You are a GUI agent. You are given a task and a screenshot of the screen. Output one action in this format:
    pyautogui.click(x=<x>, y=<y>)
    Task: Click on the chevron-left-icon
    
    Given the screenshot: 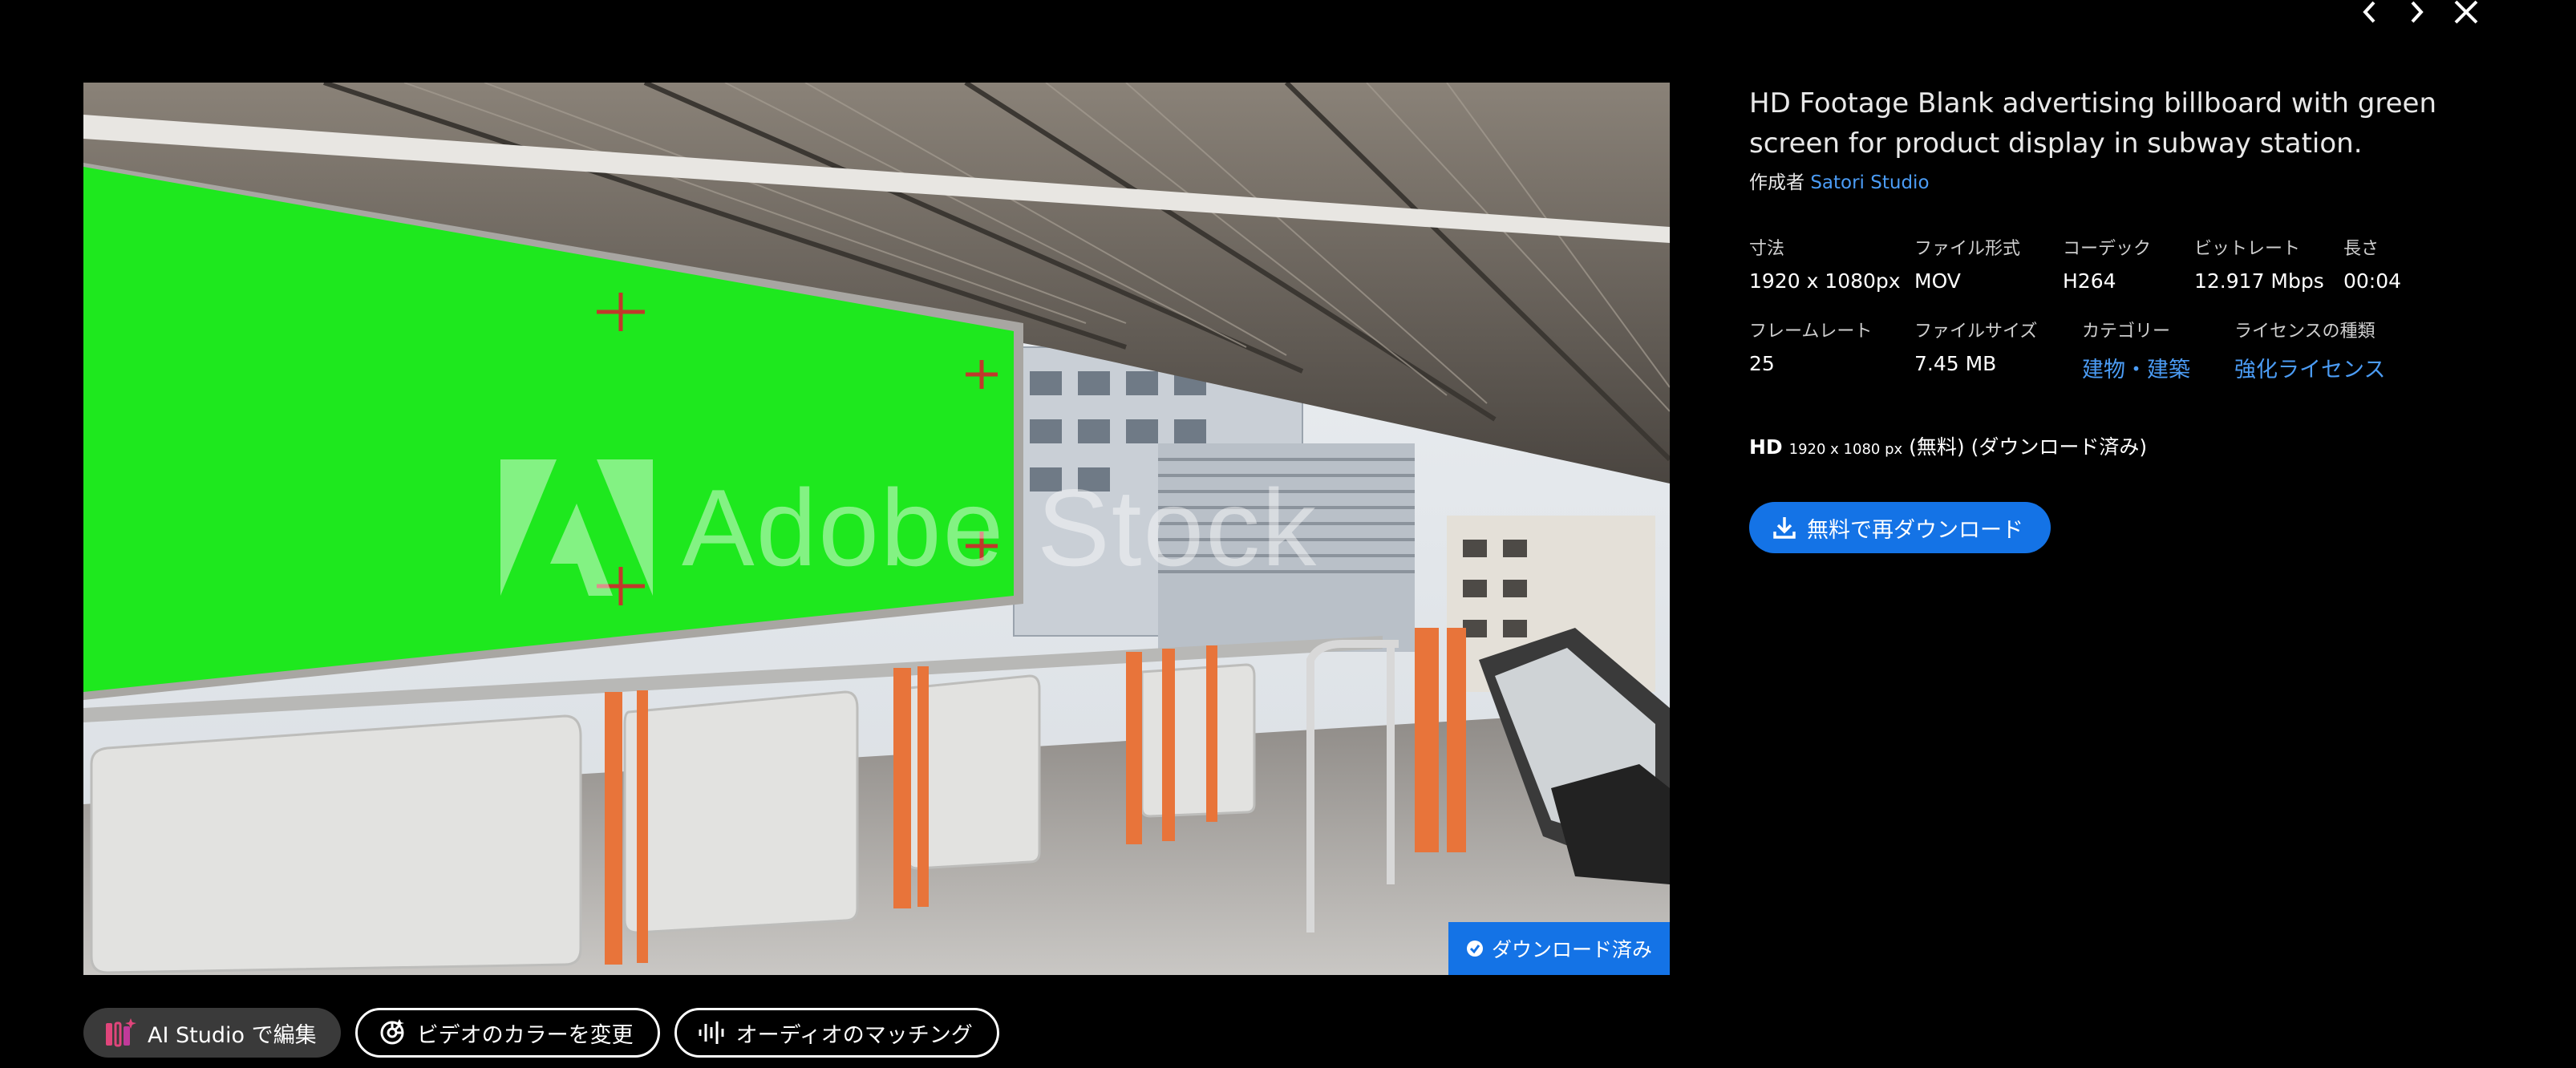 What is the action you would take?
    pyautogui.click(x=2369, y=12)
    